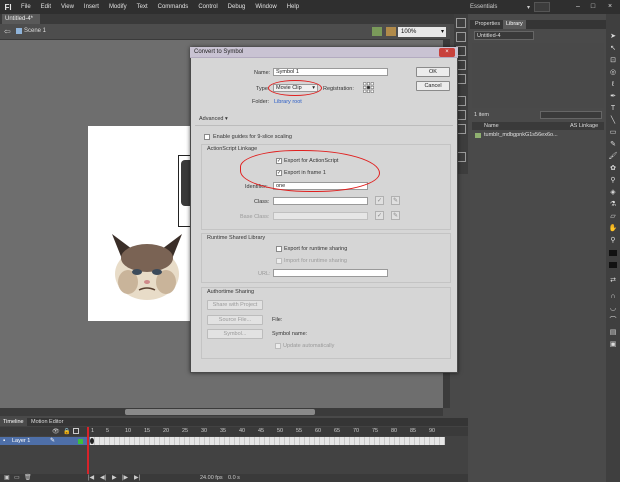 This screenshot has height=482, width=620. What do you see at coordinates (293, 7) in the screenshot?
I see `menu-help: Help` at bounding box center [293, 7].